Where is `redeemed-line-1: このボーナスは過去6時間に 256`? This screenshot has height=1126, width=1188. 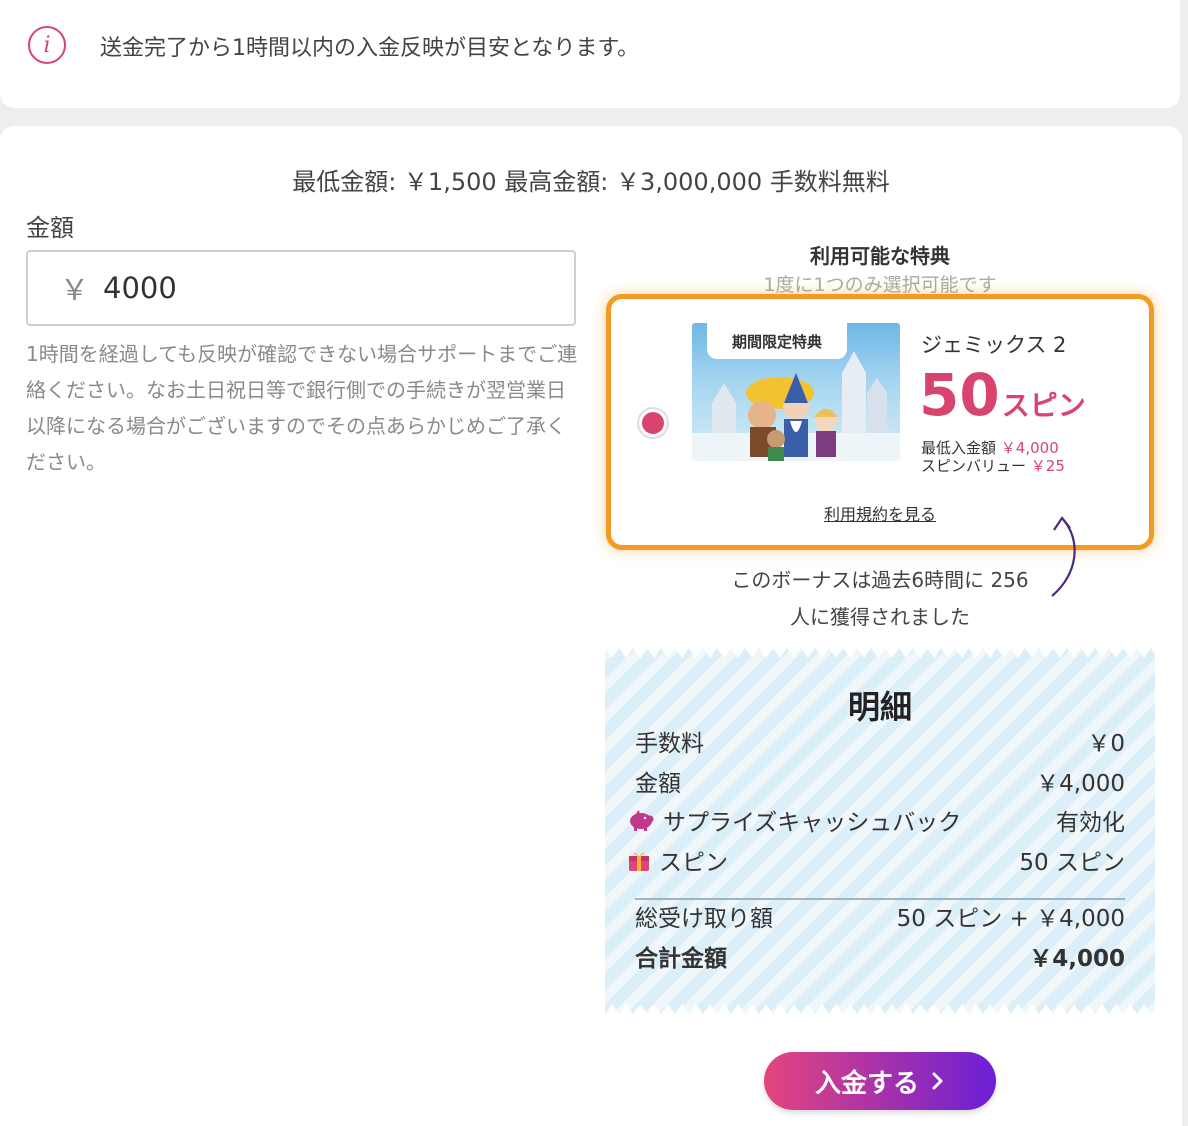
redeemed-line-1: このボーナスは過去6時間に 256 is located at coordinates (880, 580).